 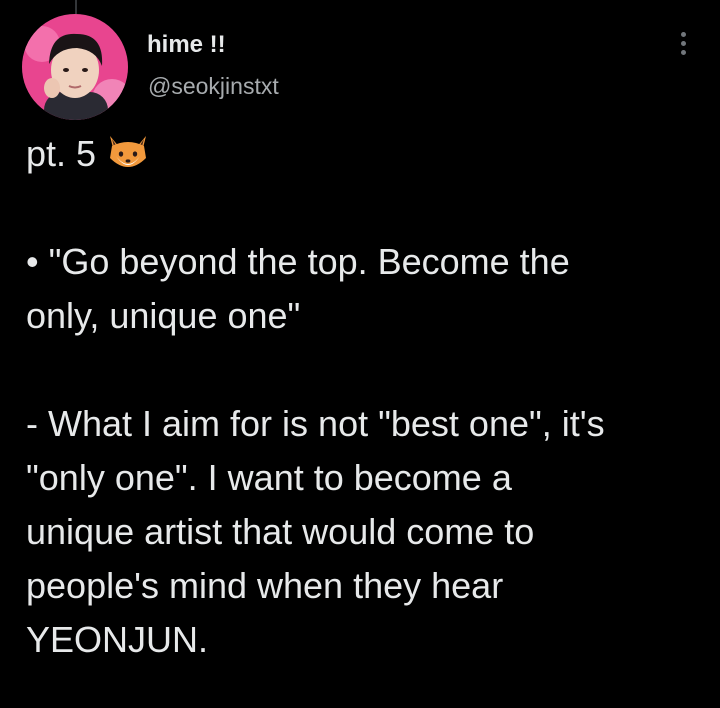 I want to click on paragraph-line: people's mind when they hear, so click(x=265, y=585).